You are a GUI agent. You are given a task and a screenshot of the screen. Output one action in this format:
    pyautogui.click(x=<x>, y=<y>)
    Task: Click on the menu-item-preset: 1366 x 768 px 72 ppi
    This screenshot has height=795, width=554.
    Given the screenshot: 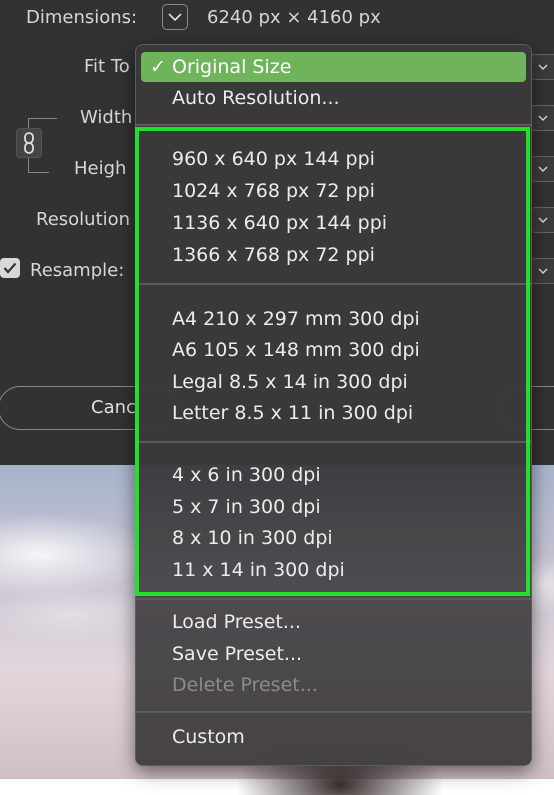 What is the action you would take?
    pyautogui.click(x=333, y=255)
    